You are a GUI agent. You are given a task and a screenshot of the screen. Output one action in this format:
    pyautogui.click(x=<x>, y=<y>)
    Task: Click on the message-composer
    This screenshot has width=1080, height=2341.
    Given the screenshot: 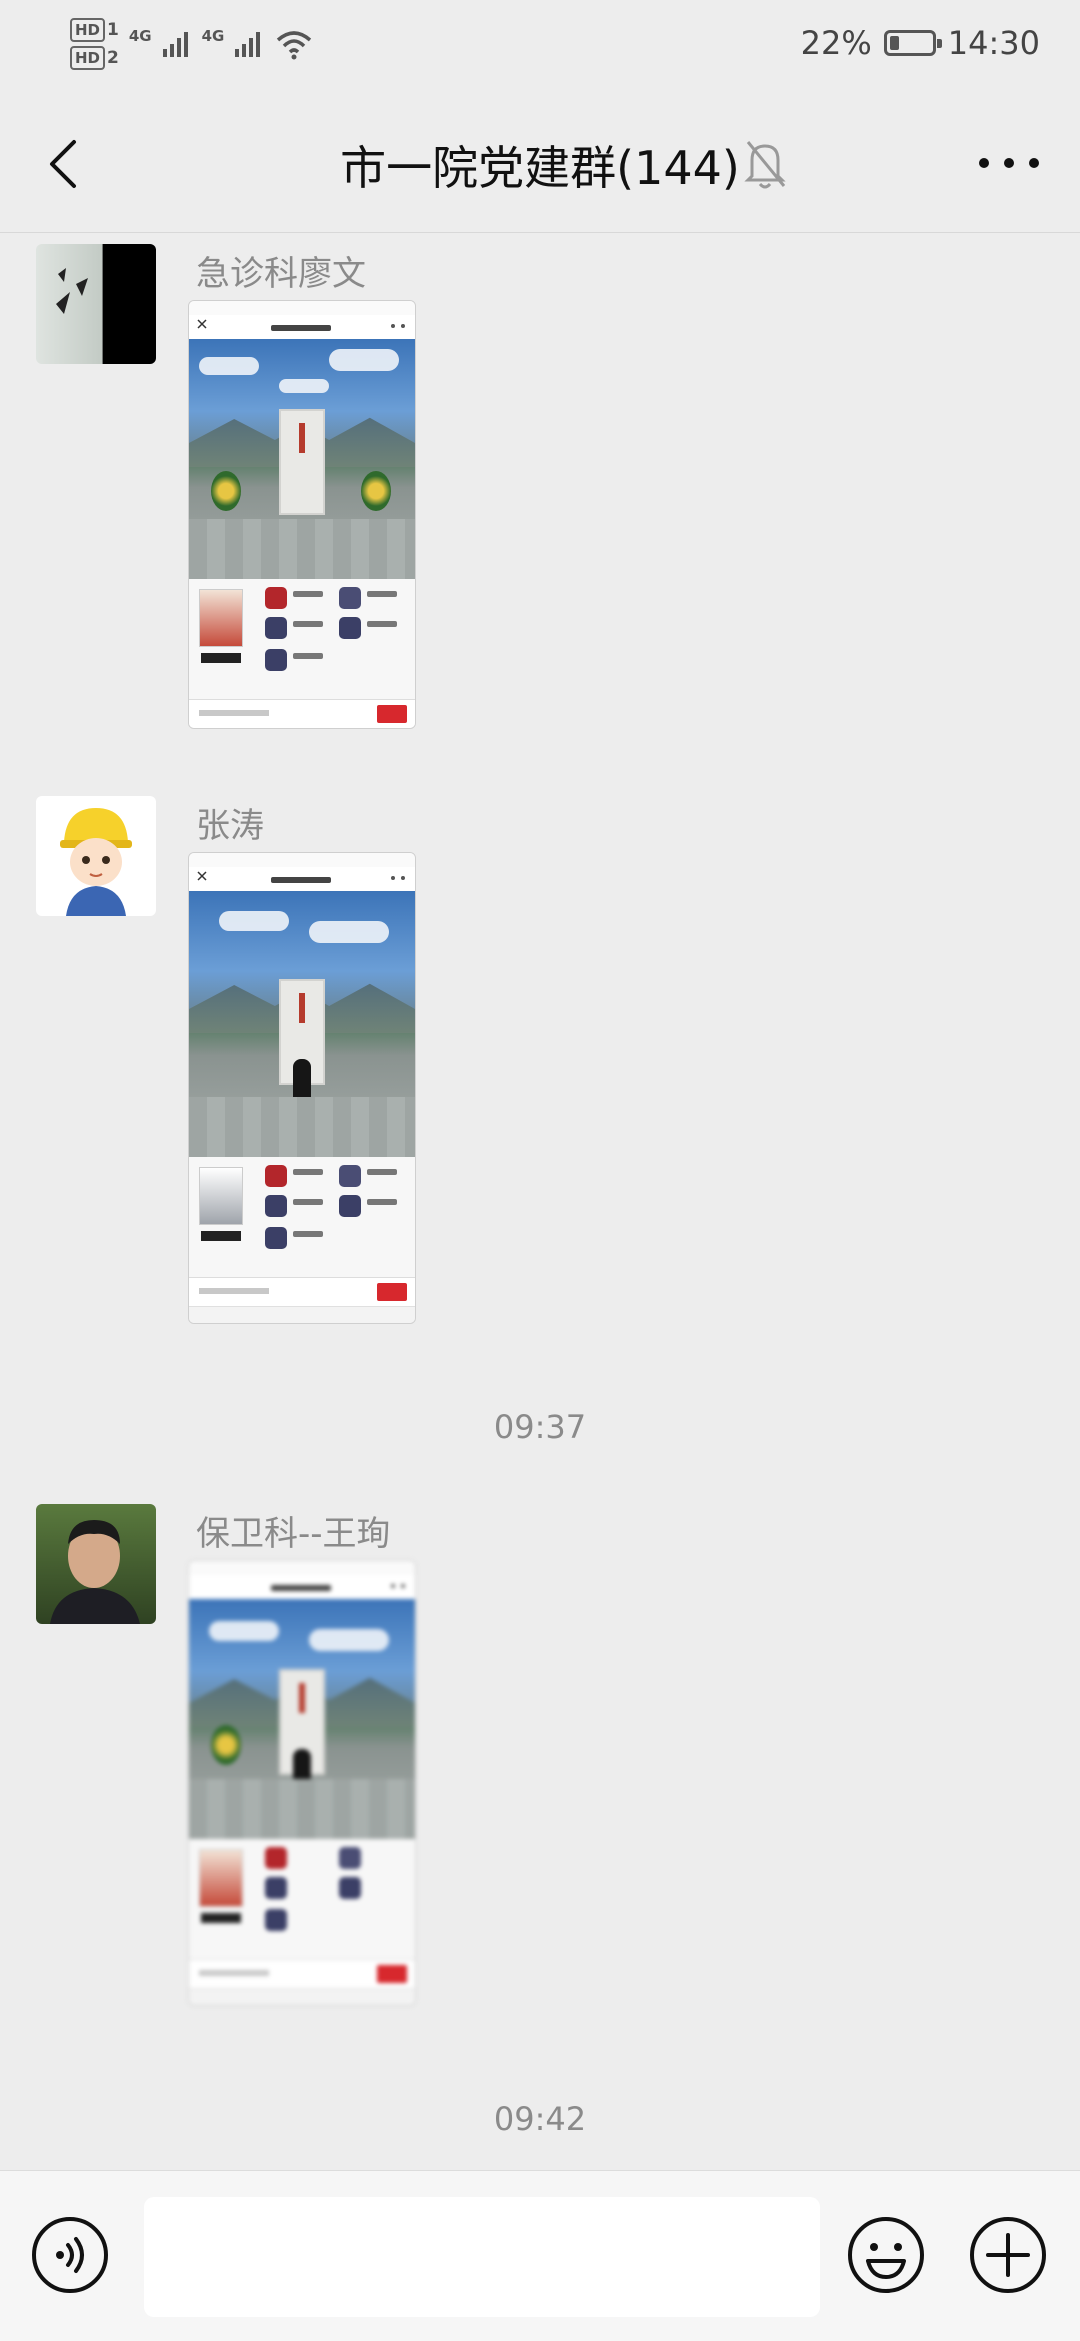 What is the action you would take?
    pyautogui.click(x=540, y=2255)
    